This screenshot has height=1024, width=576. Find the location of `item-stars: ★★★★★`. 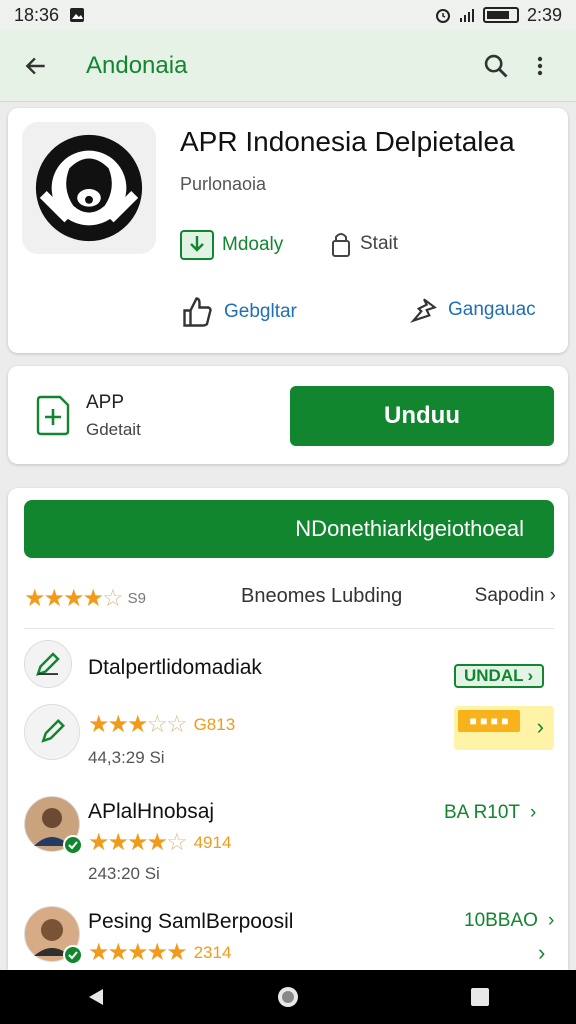

item-stars: ★★★★★ is located at coordinates (138, 952).